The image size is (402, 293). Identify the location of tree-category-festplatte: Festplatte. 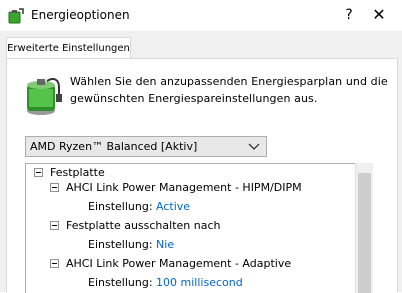
(77, 172).